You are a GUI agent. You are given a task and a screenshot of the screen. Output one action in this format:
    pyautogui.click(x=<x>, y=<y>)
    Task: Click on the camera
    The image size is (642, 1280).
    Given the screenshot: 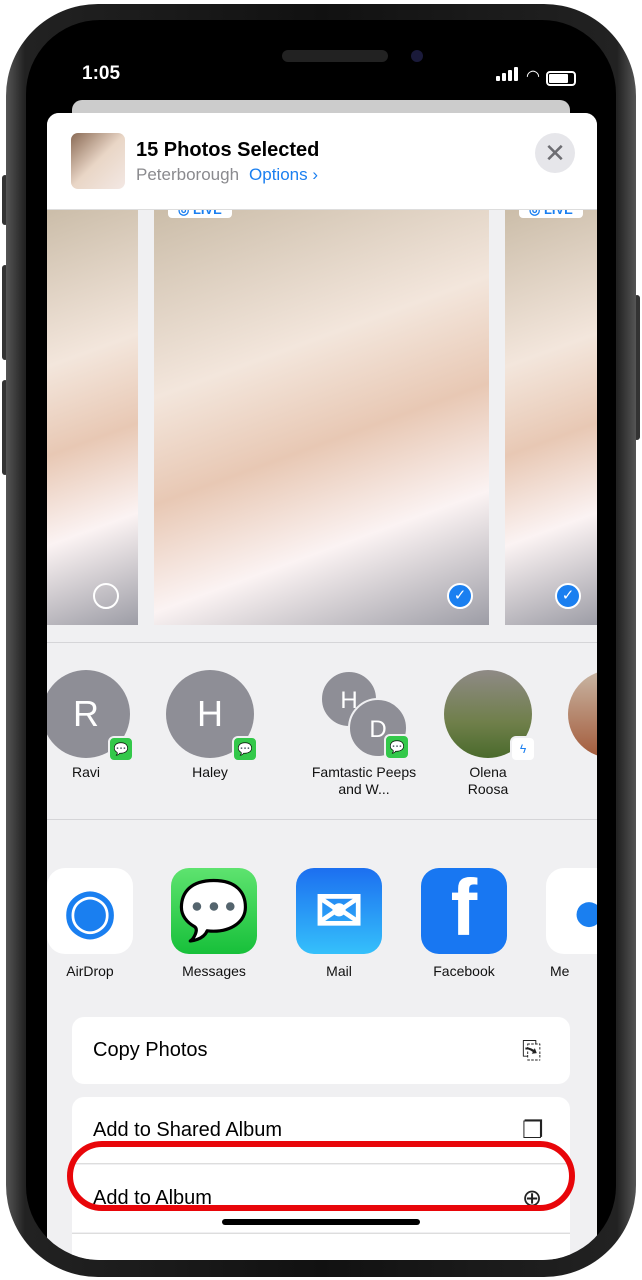 What is the action you would take?
    pyautogui.click(x=417, y=56)
    